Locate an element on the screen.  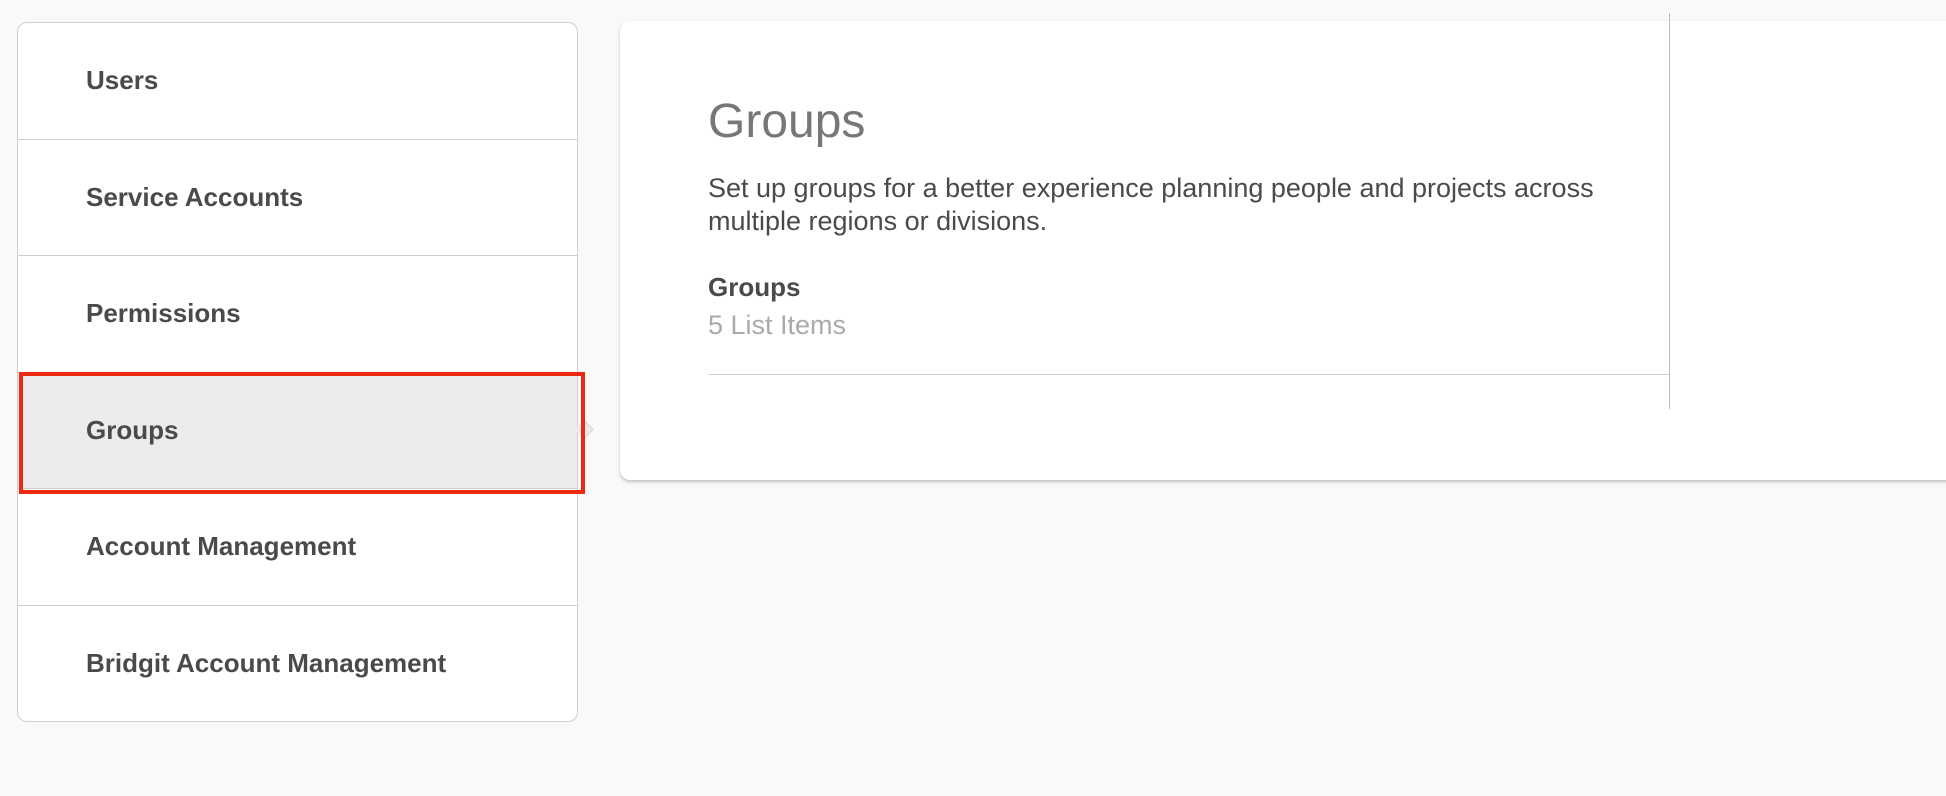
groups-list-count: 5 List Items is located at coordinates (1189, 325).